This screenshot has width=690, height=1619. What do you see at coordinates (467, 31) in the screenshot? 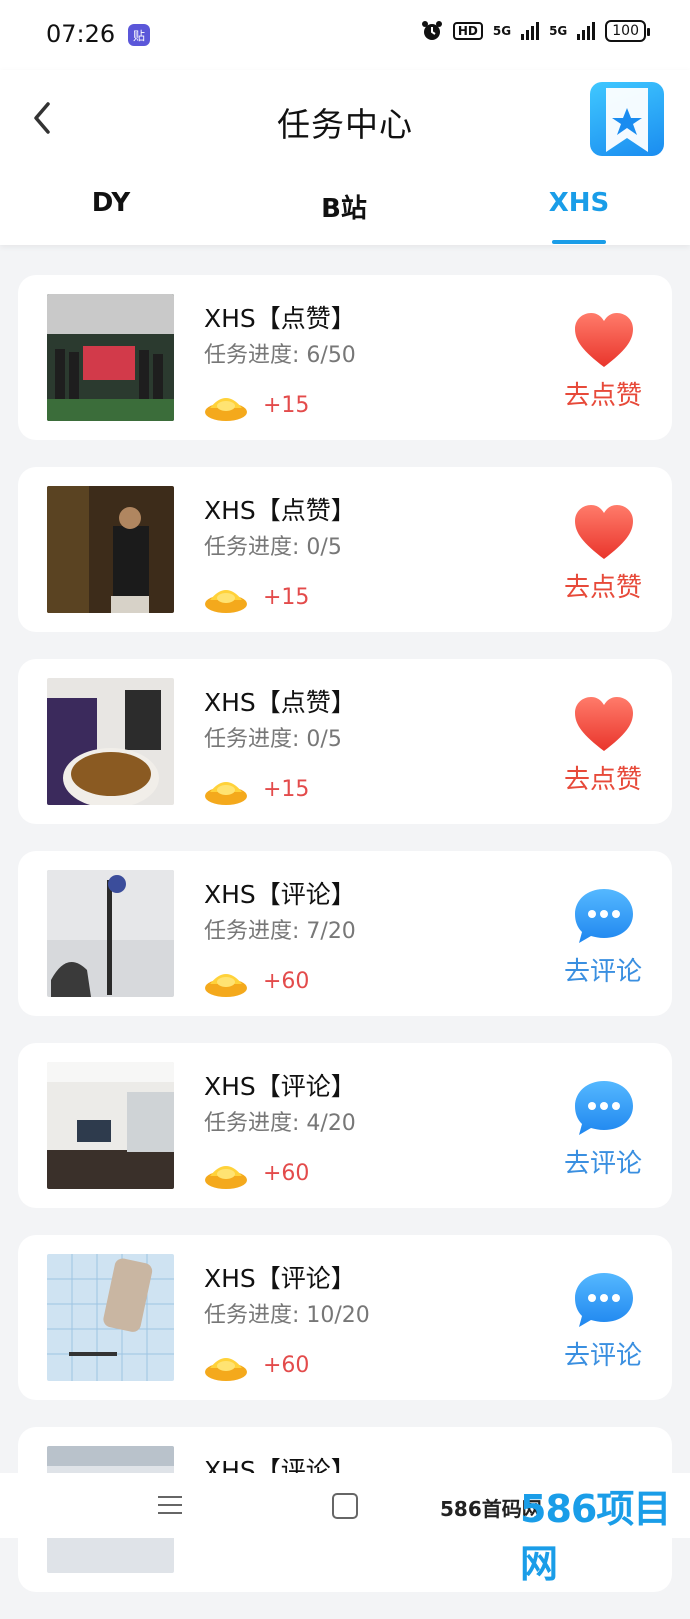
I see `hd-icon: HD` at bounding box center [467, 31].